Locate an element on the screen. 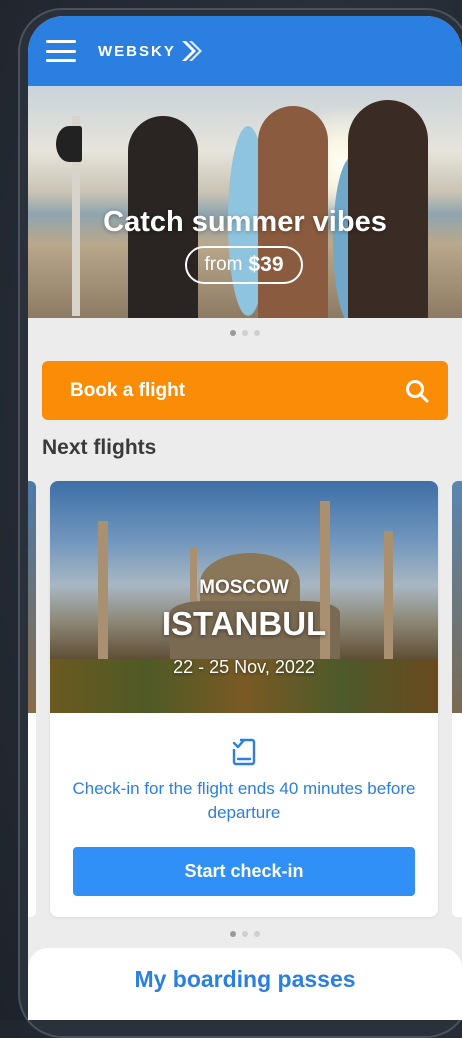  promo-price-pill: from $39 is located at coordinates (244, 265).